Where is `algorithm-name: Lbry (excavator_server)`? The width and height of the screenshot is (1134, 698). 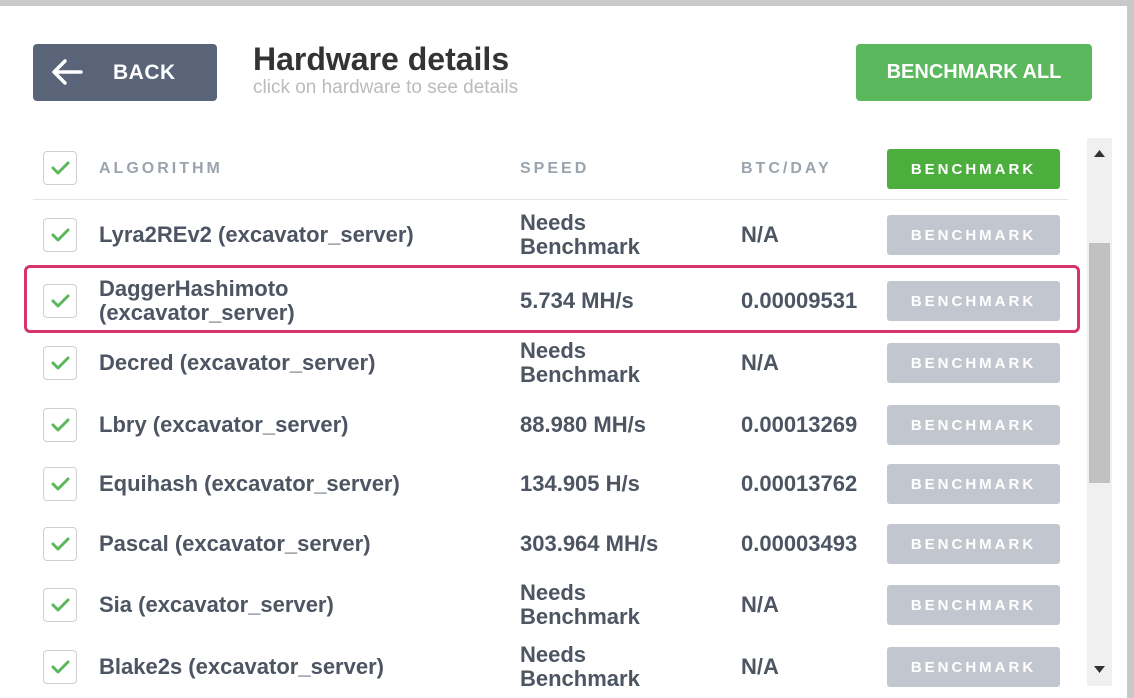 algorithm-name: Lbry (excavator_server) is located at coordinates (223, 425).